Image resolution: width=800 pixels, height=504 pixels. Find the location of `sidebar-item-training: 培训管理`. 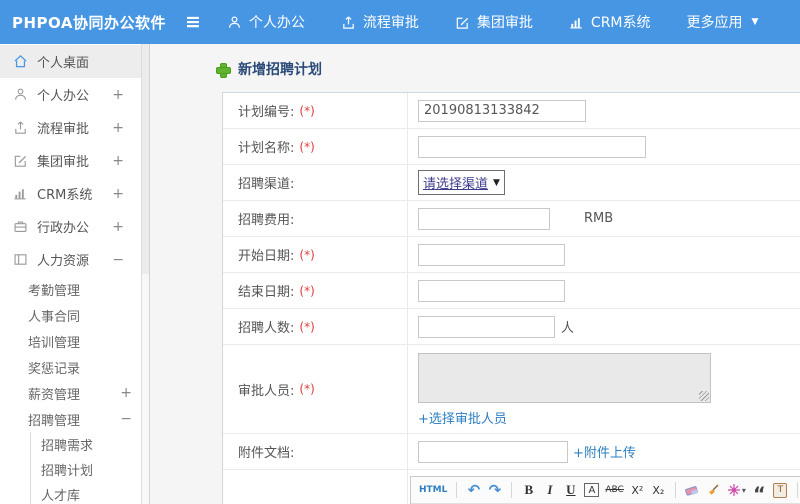

sidebar-item-training: 培训管理 is located at coordinates (70, 341).